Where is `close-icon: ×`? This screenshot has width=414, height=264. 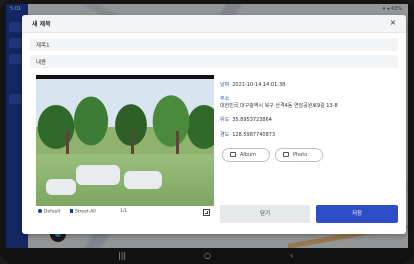
close-icon: × is located at coordinates (393, 23).